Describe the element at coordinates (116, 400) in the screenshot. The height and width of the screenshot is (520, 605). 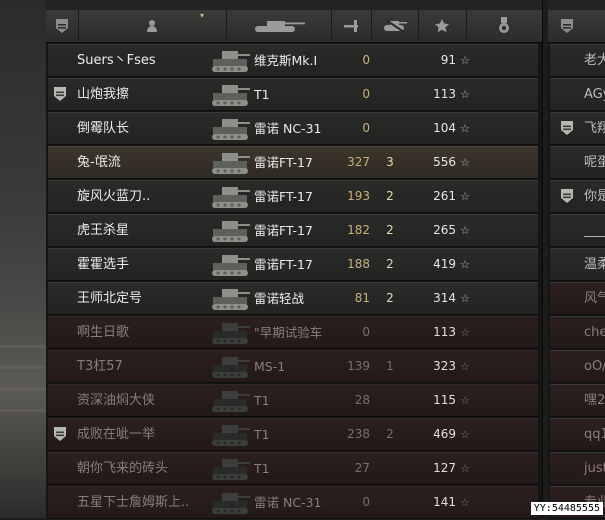
I see `player-name: 资深油焖大侠` at that location.